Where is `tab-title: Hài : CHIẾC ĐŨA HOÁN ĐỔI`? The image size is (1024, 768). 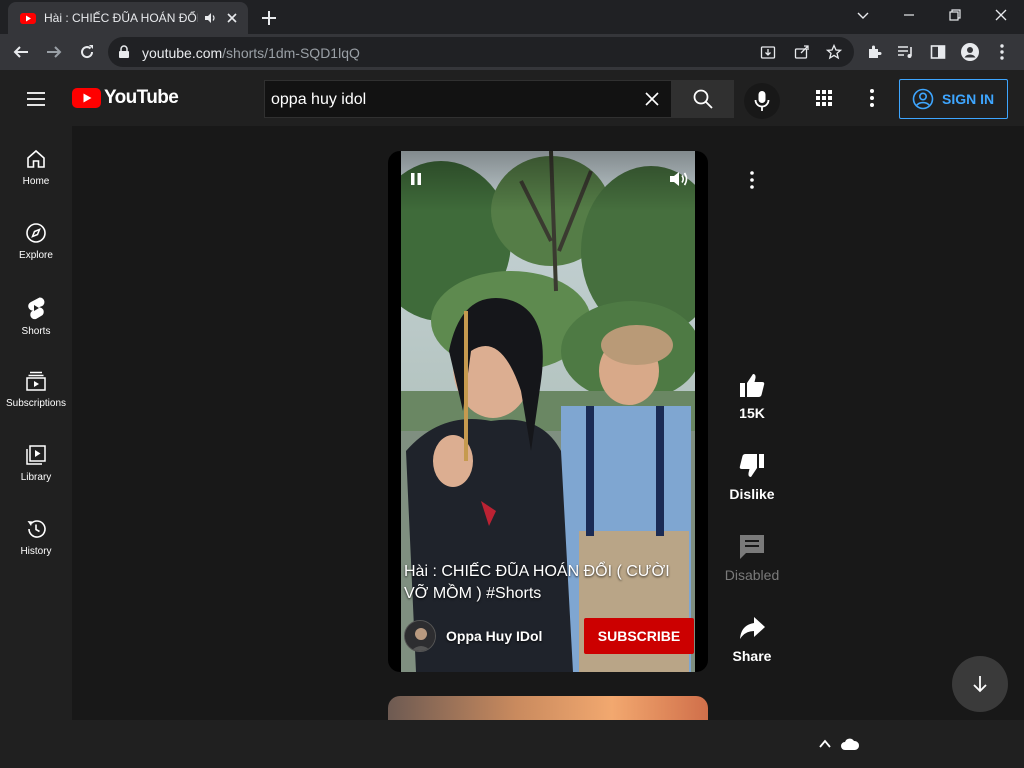 tab-title: Hài : CHIẾC ĐŨA HOÁN ĐỔI is located at coordinates (121, 18).